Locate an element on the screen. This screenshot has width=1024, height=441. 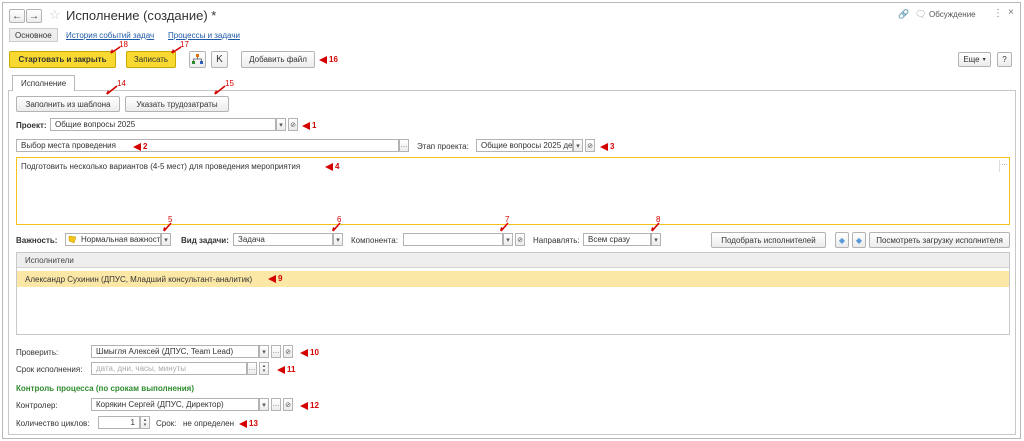
diamond-button-2: ◆ is located at coordinates (859, 240).